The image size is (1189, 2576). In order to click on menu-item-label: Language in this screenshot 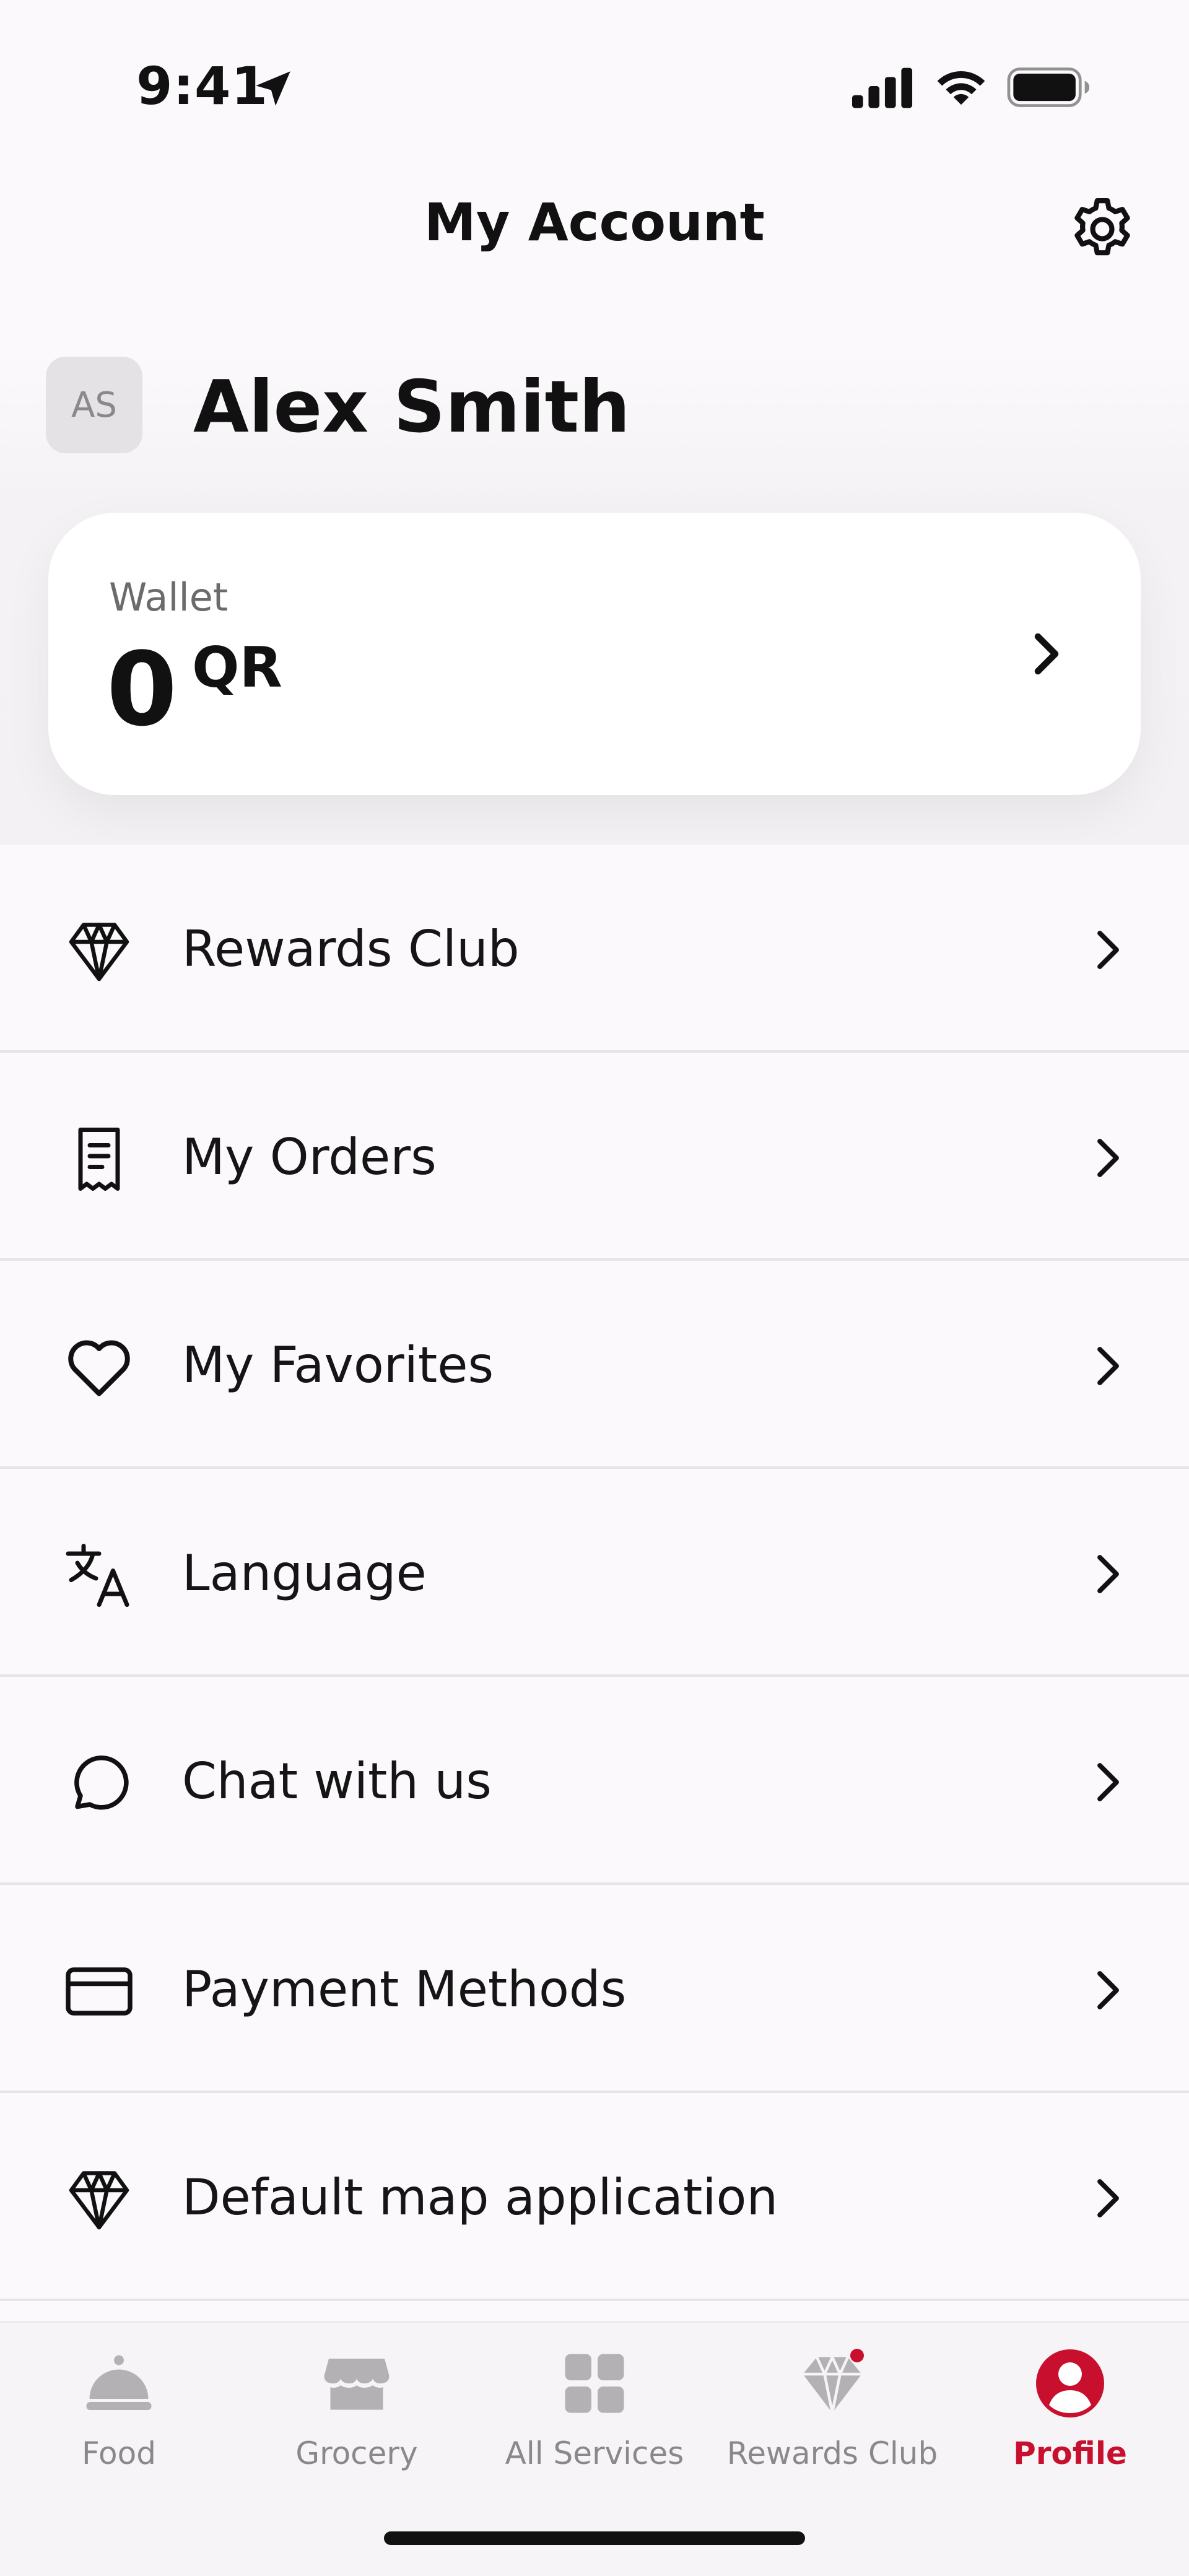, I will do `click(304, 1573)`.